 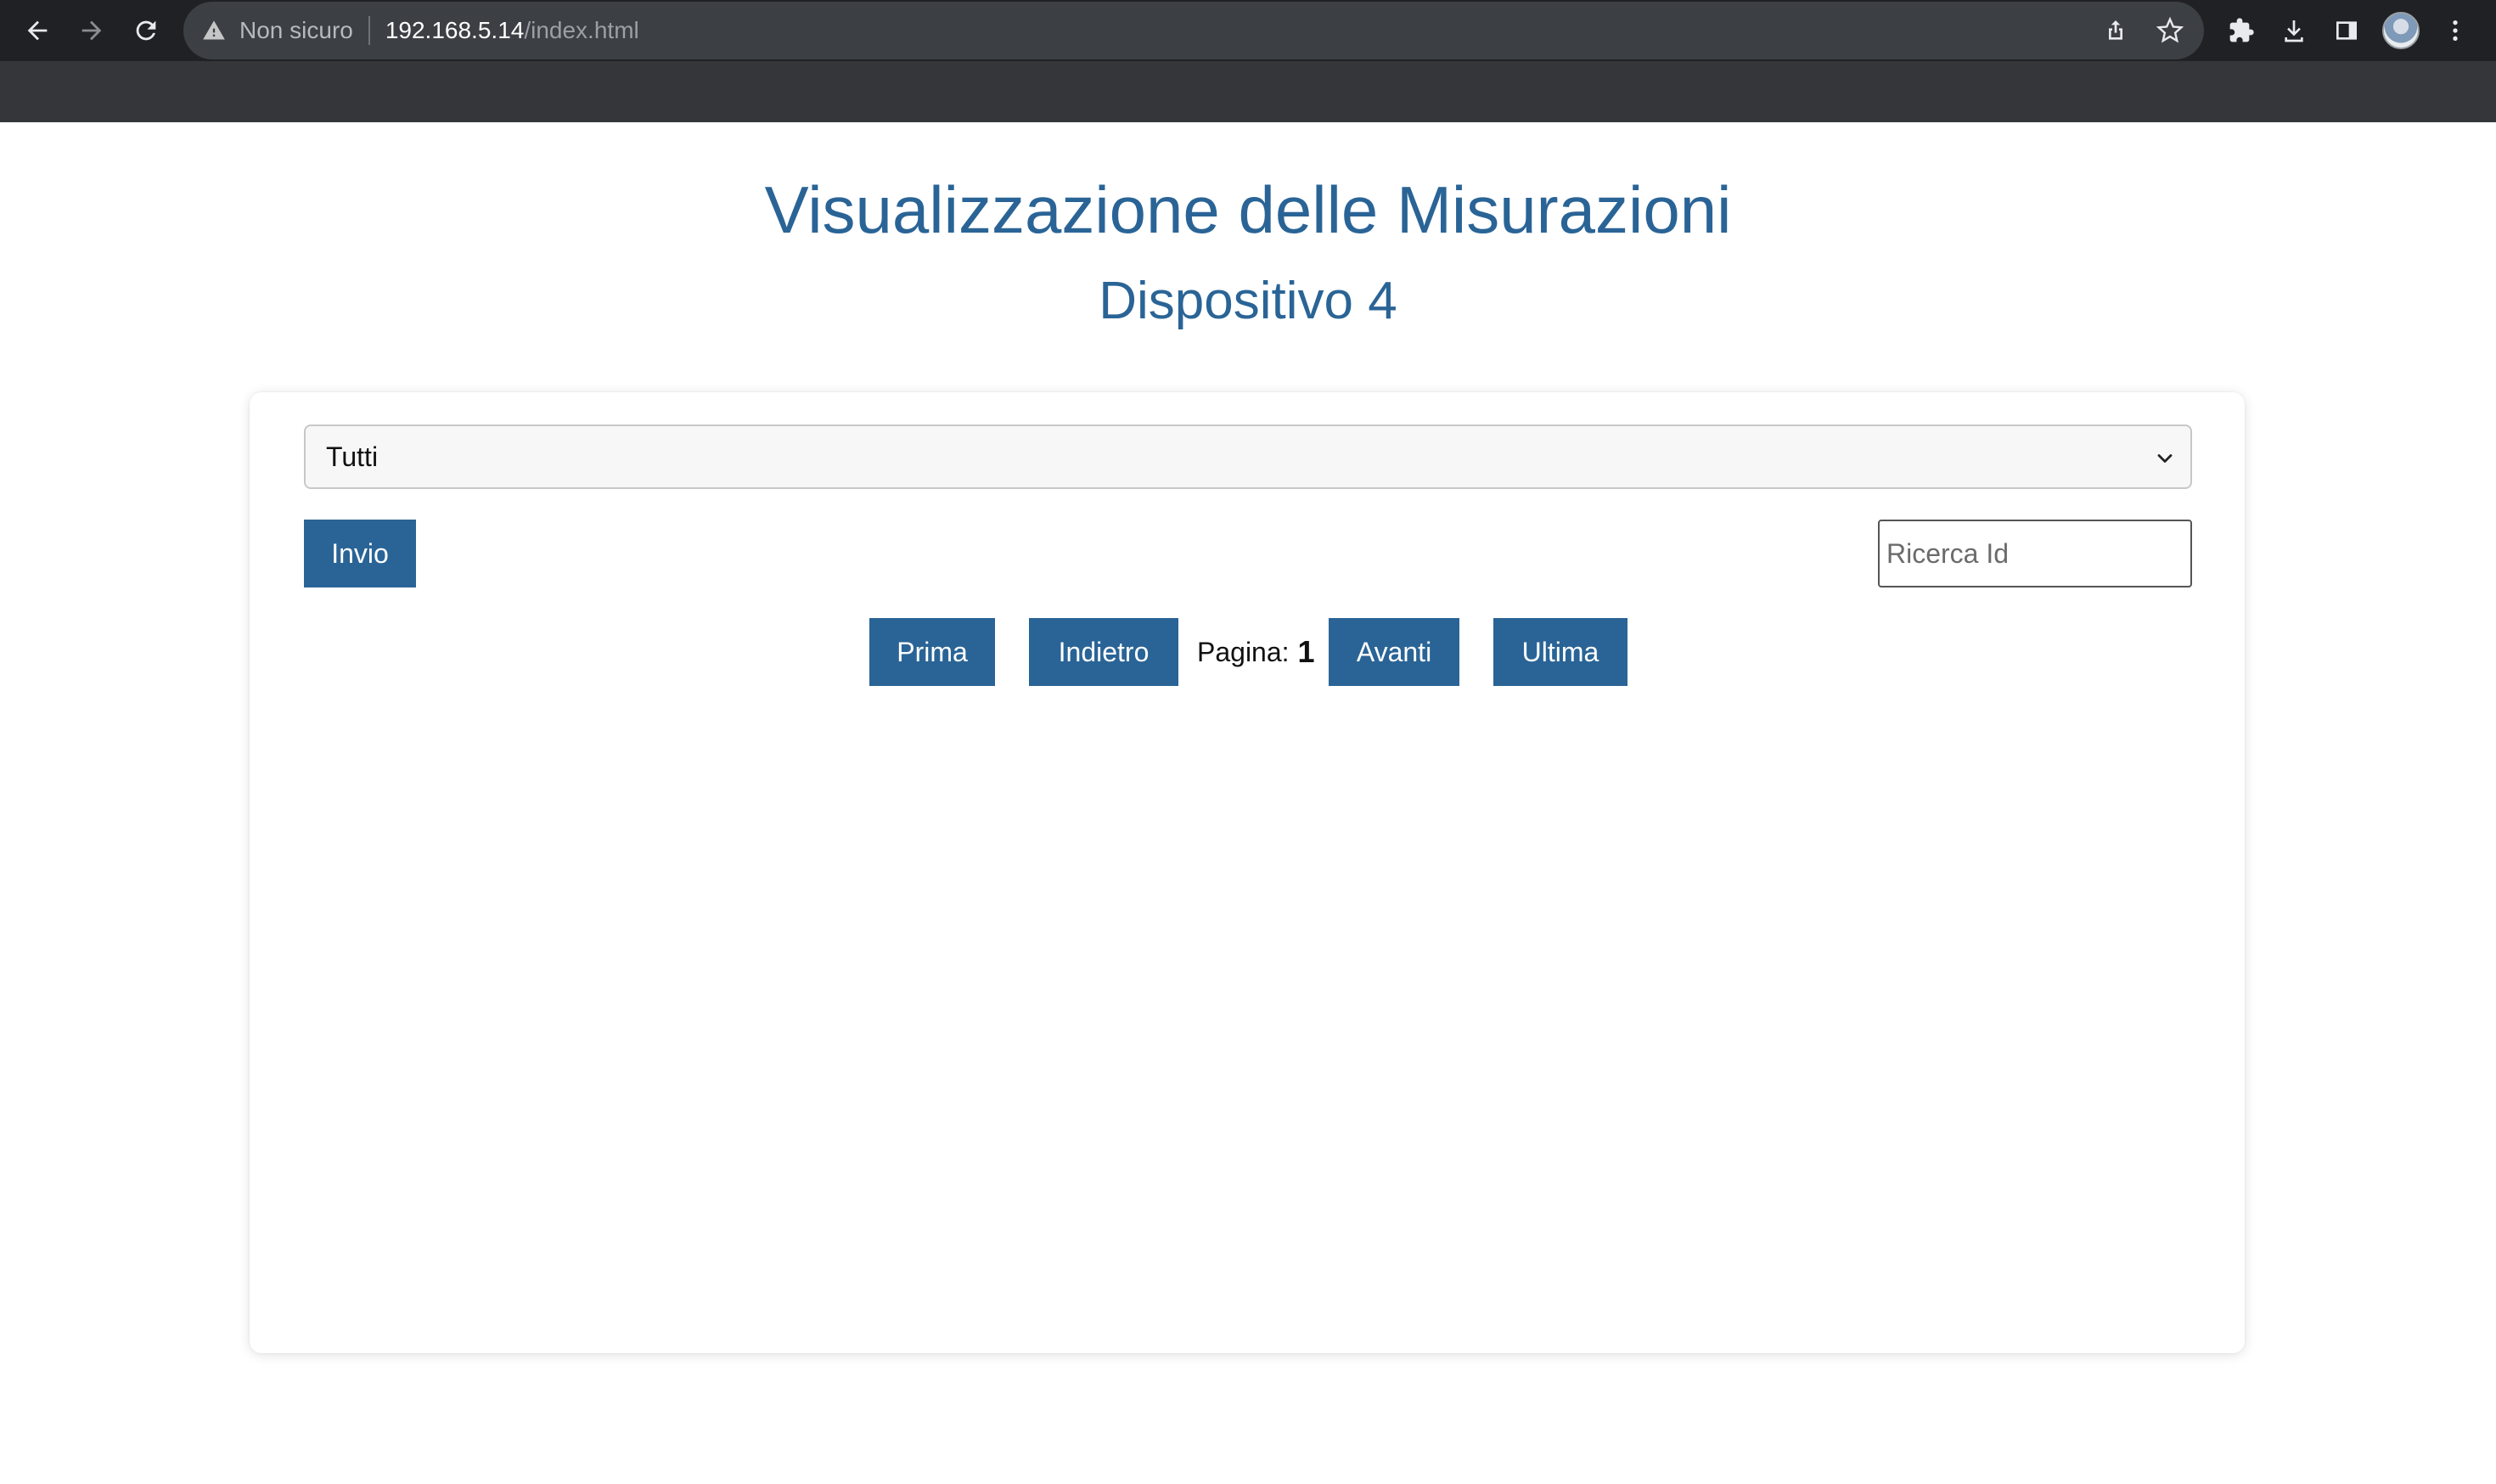 I want to click on page-title: Visualizzazione delle Misurazioni, so click(x=1248, y=209).